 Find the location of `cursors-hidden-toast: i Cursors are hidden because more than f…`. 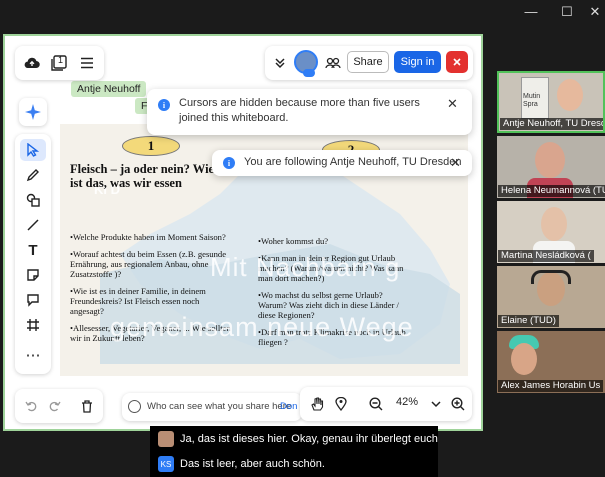

cursors-hidden-toast: i Cursors are hidden because more than f… is located at coordinates (309, 112).